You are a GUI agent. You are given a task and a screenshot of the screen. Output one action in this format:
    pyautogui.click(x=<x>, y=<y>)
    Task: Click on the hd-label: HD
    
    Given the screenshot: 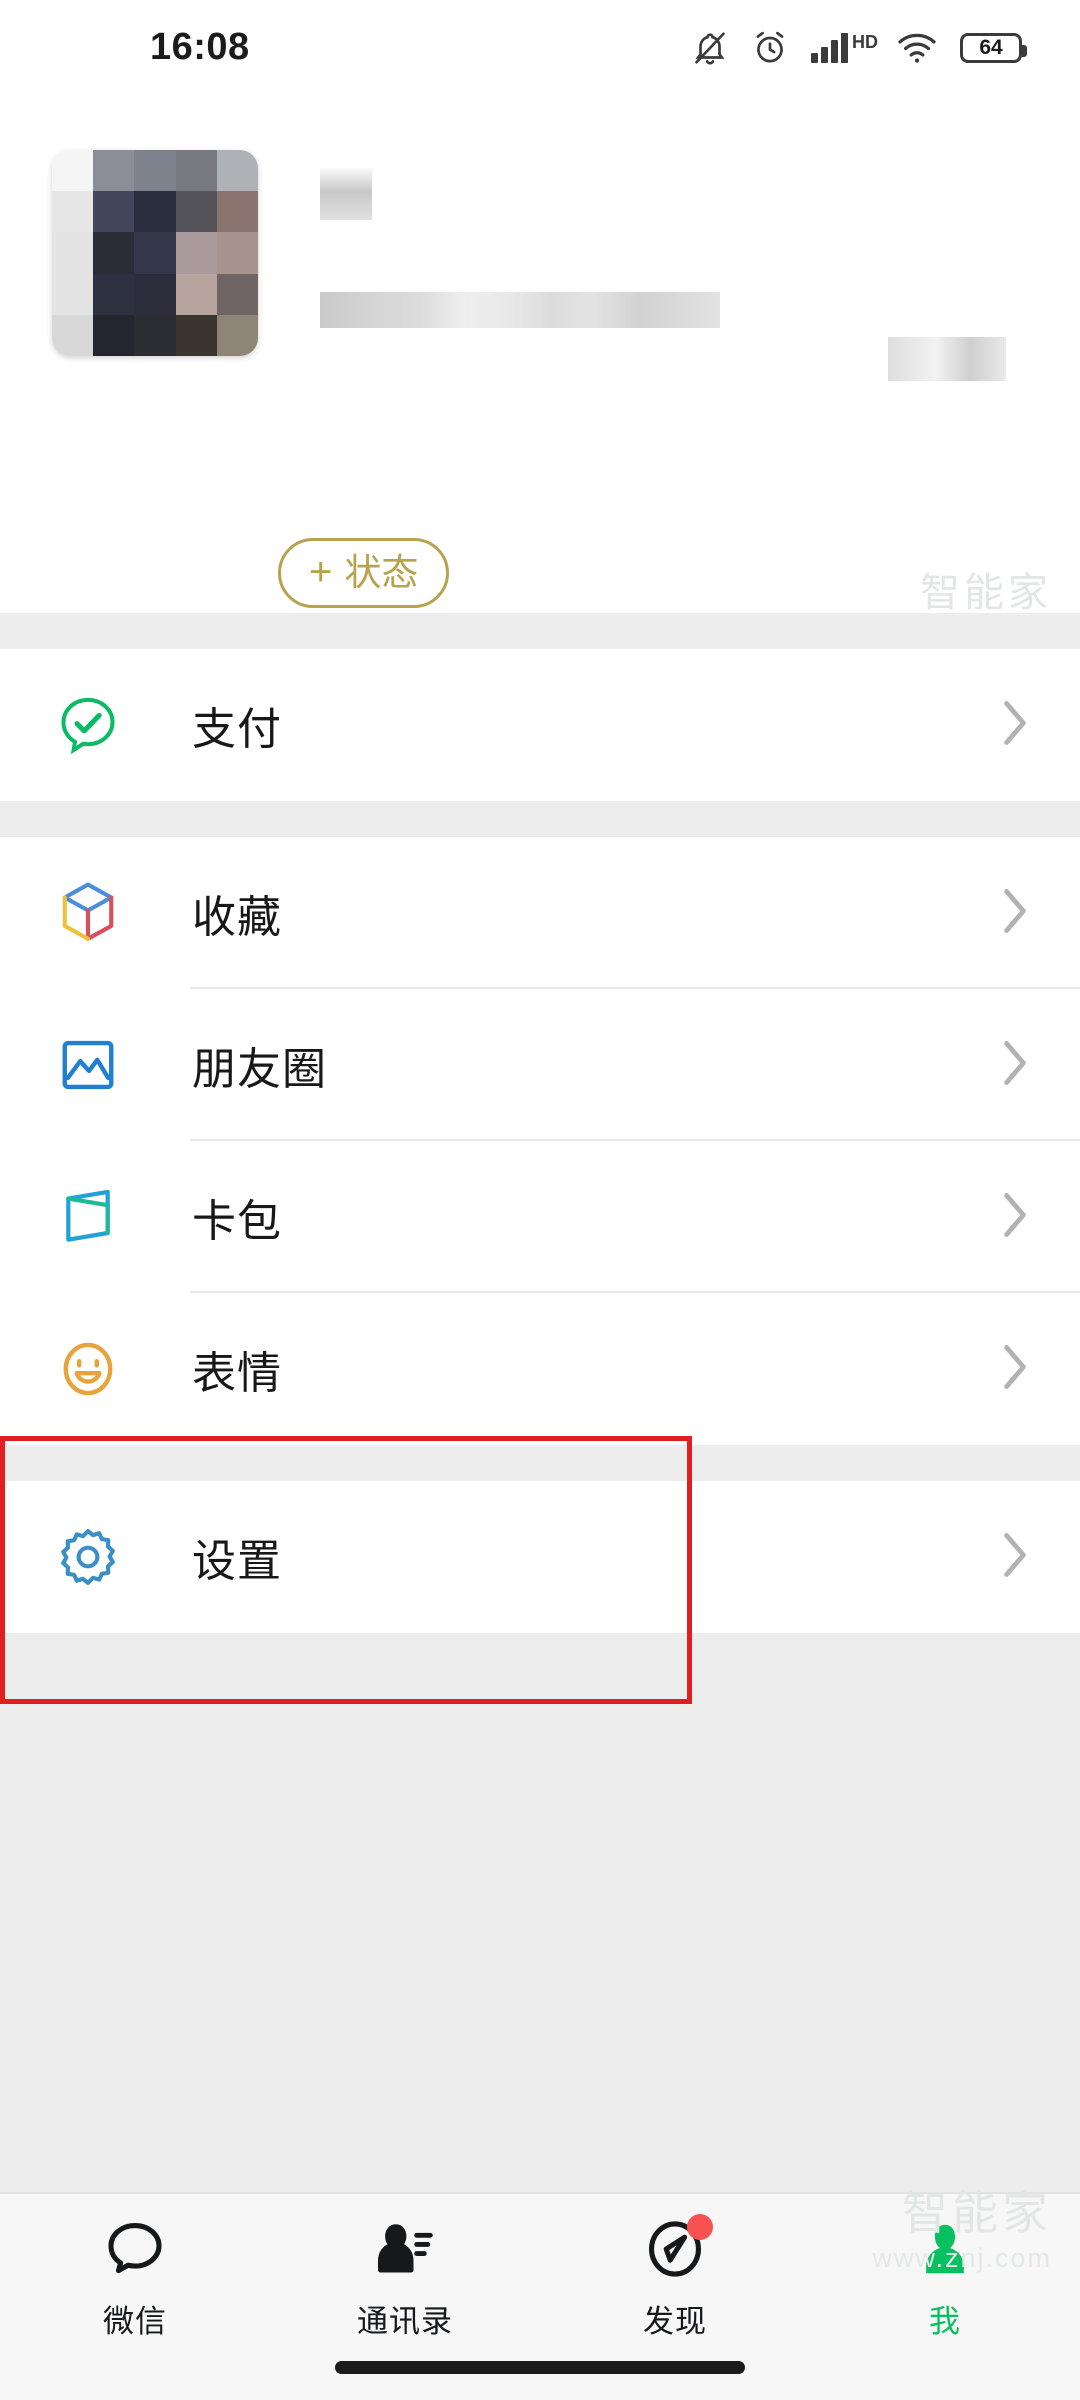 What is the action you would take?
    pyautogui.click(x=865, y=41)
    